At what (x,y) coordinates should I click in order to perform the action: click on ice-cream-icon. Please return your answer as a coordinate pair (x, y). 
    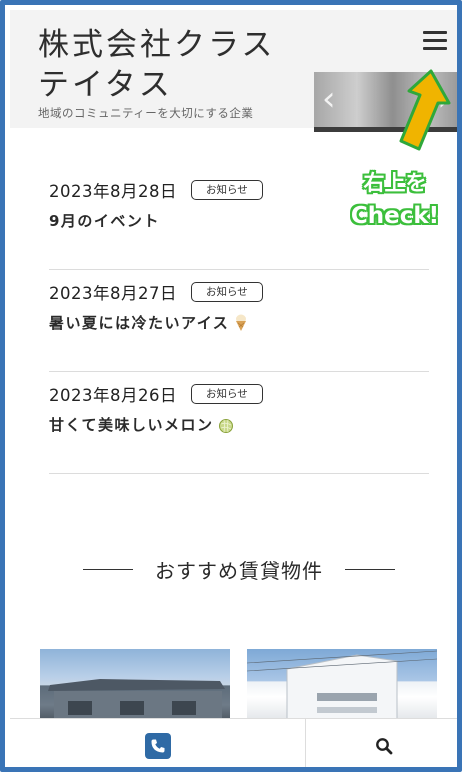
    Looking at the image, I should click on (241, 322).